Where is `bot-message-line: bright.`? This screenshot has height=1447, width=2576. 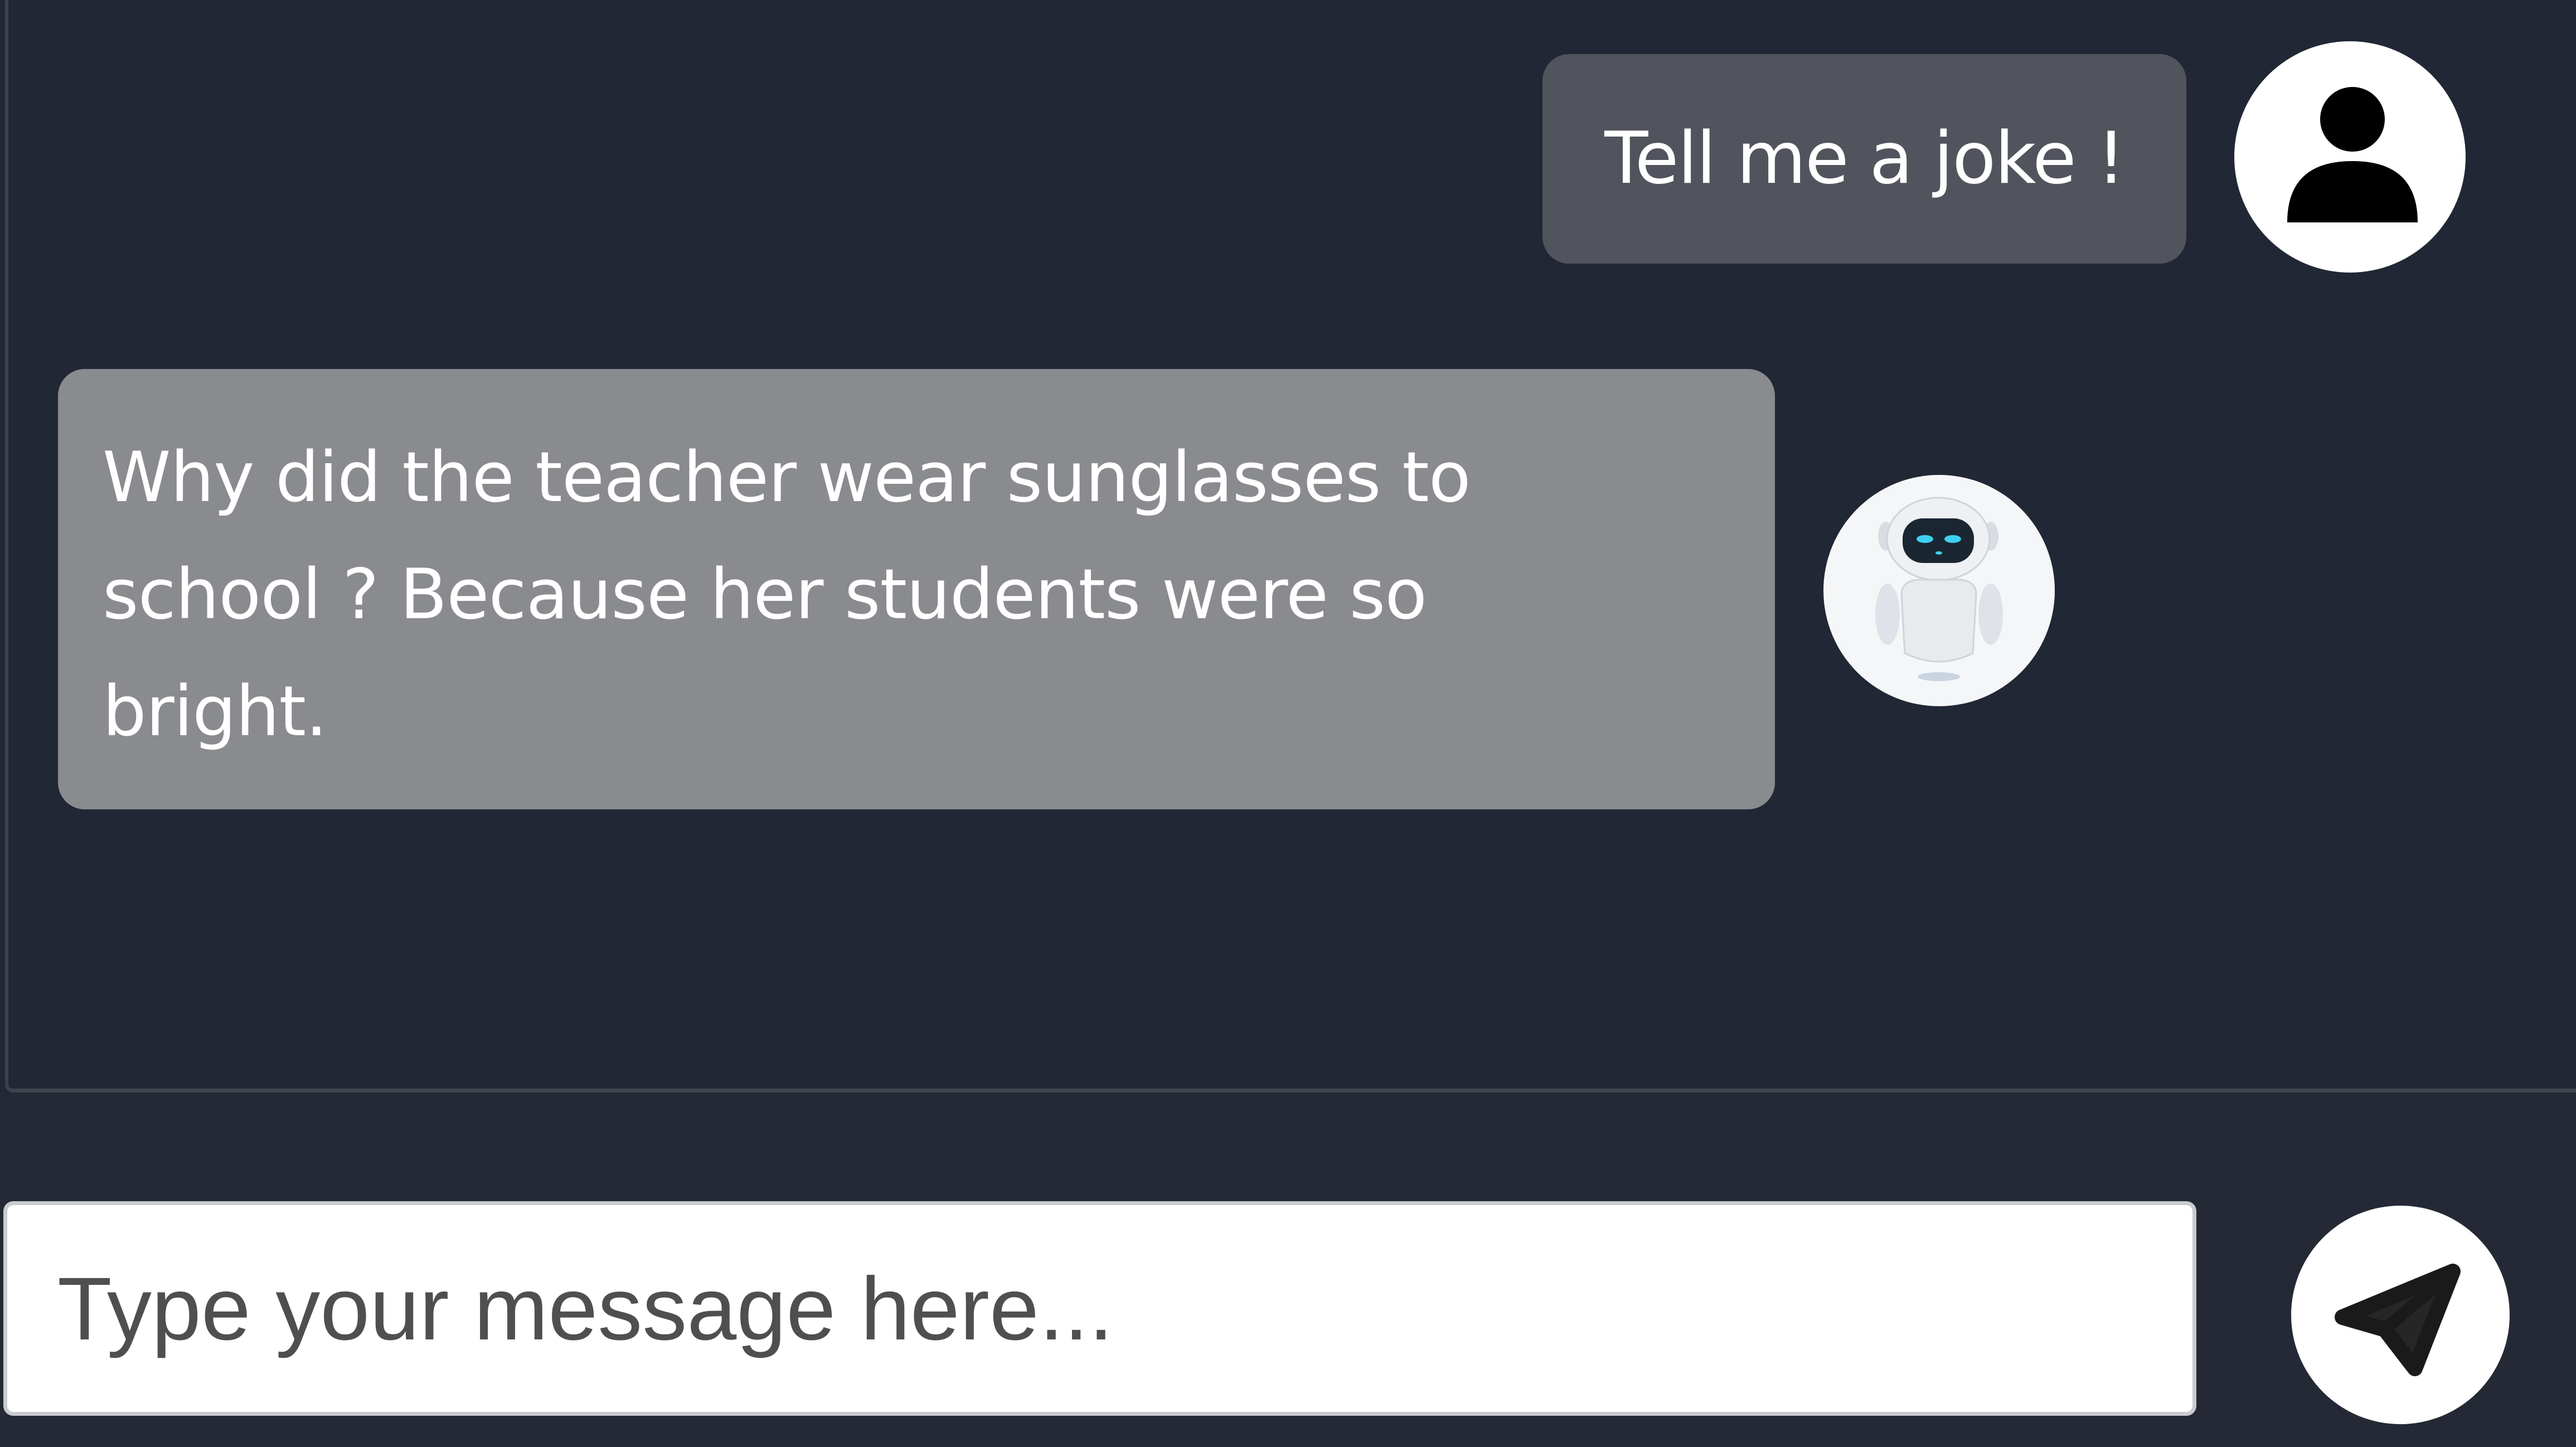
bot-message-line: bright. is located at coordinates (215, 712).